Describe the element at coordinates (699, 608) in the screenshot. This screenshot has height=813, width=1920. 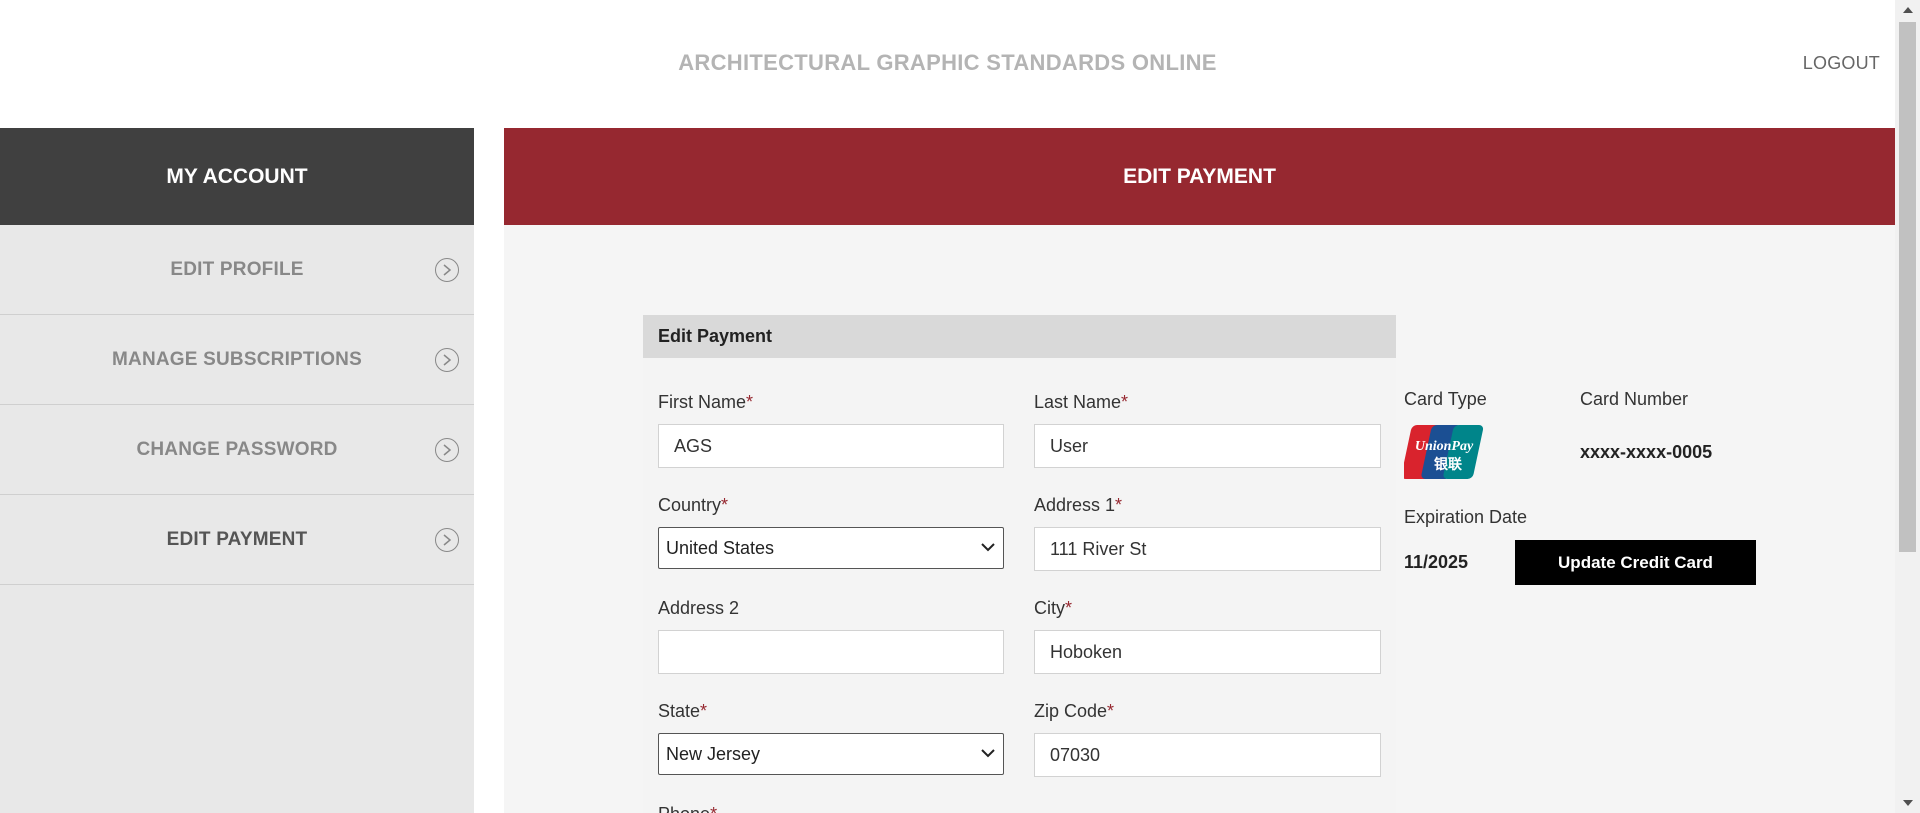
I see `address2-label: Address 2` at that location.